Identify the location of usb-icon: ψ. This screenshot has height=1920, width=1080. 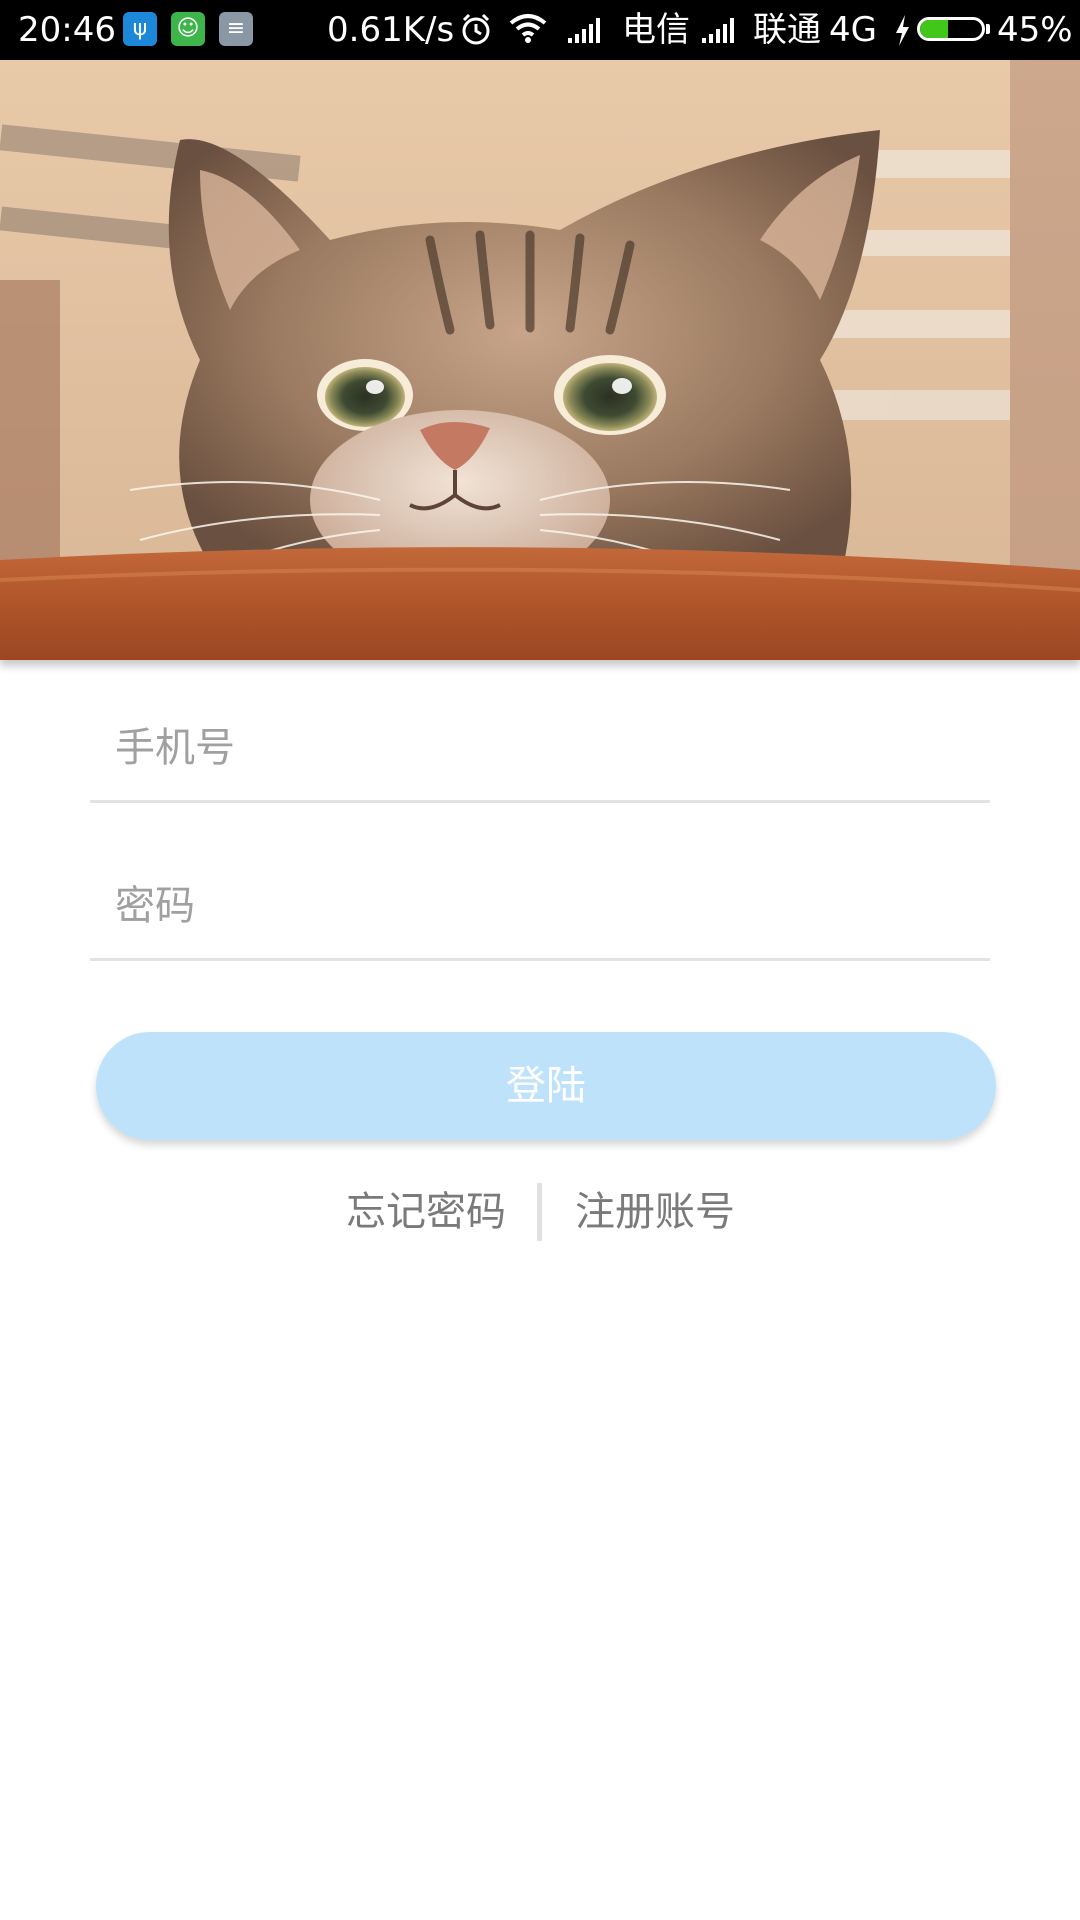
(140, 29).